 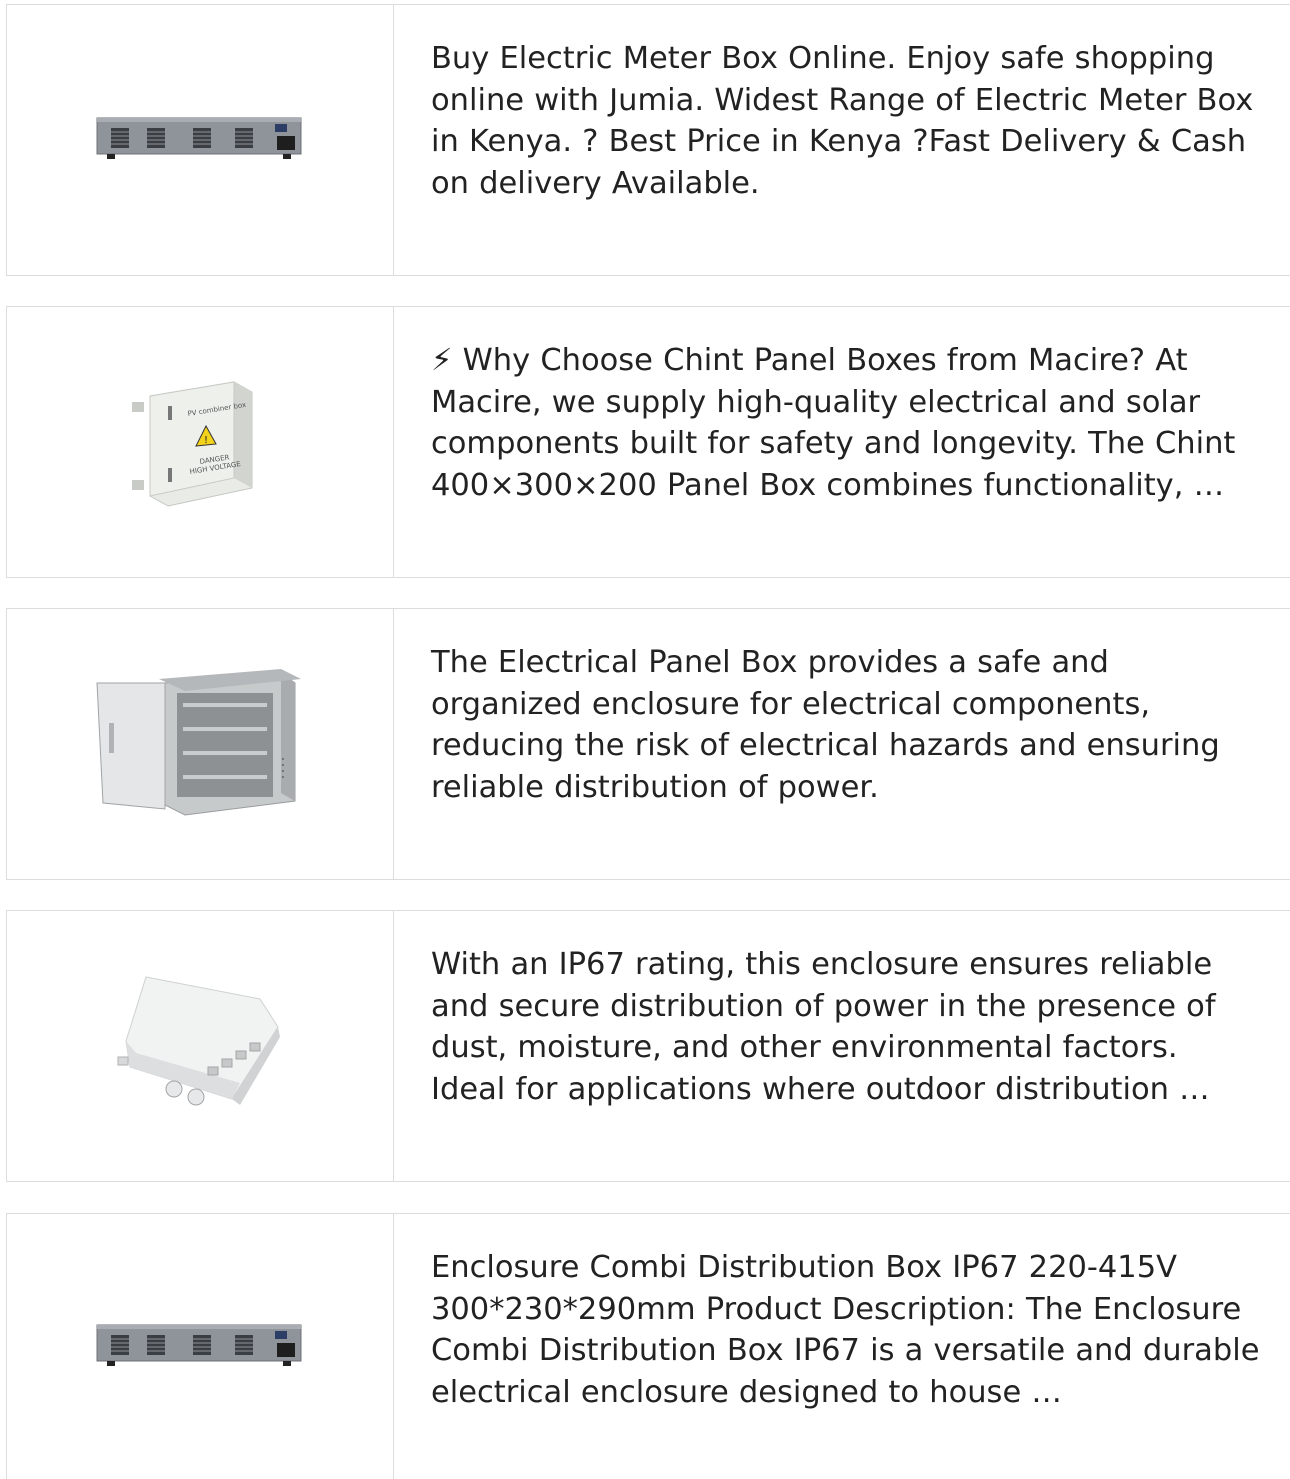 What do you see at coordinates (198, 1041) in the screenshot?
I see `ip67-enclosure-image` at bounding box center [198, 1041].